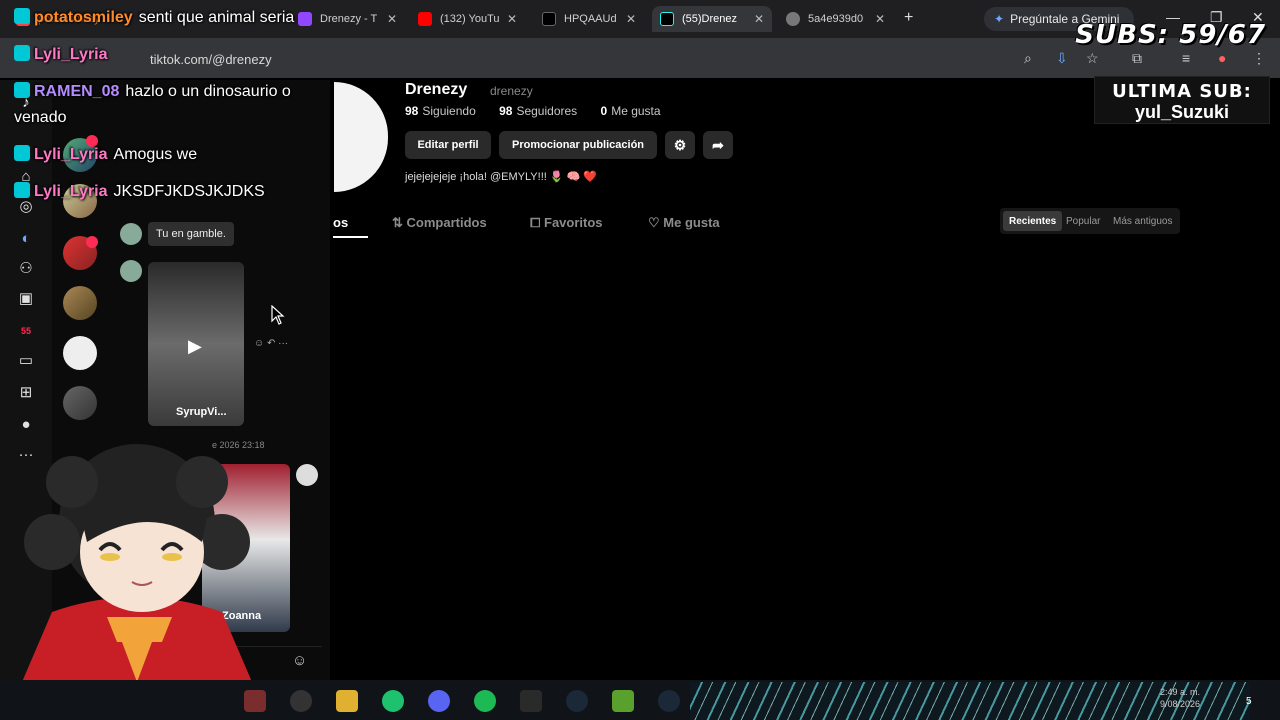 The height and width of the screenshot is (720, 1280). What do you see at coordinates (191, 234) in the screenshot?
I see `message-bubble: Tu en gamble.` at bounding box center [191, 234].